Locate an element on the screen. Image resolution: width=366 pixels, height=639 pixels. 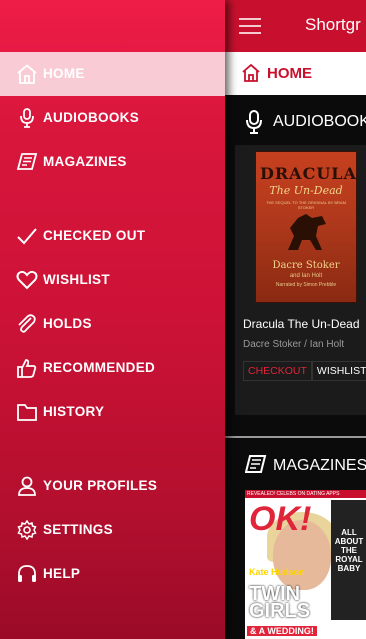
audiobooks-heading: AUDIOBOOK is located at coordinates (319, 121).